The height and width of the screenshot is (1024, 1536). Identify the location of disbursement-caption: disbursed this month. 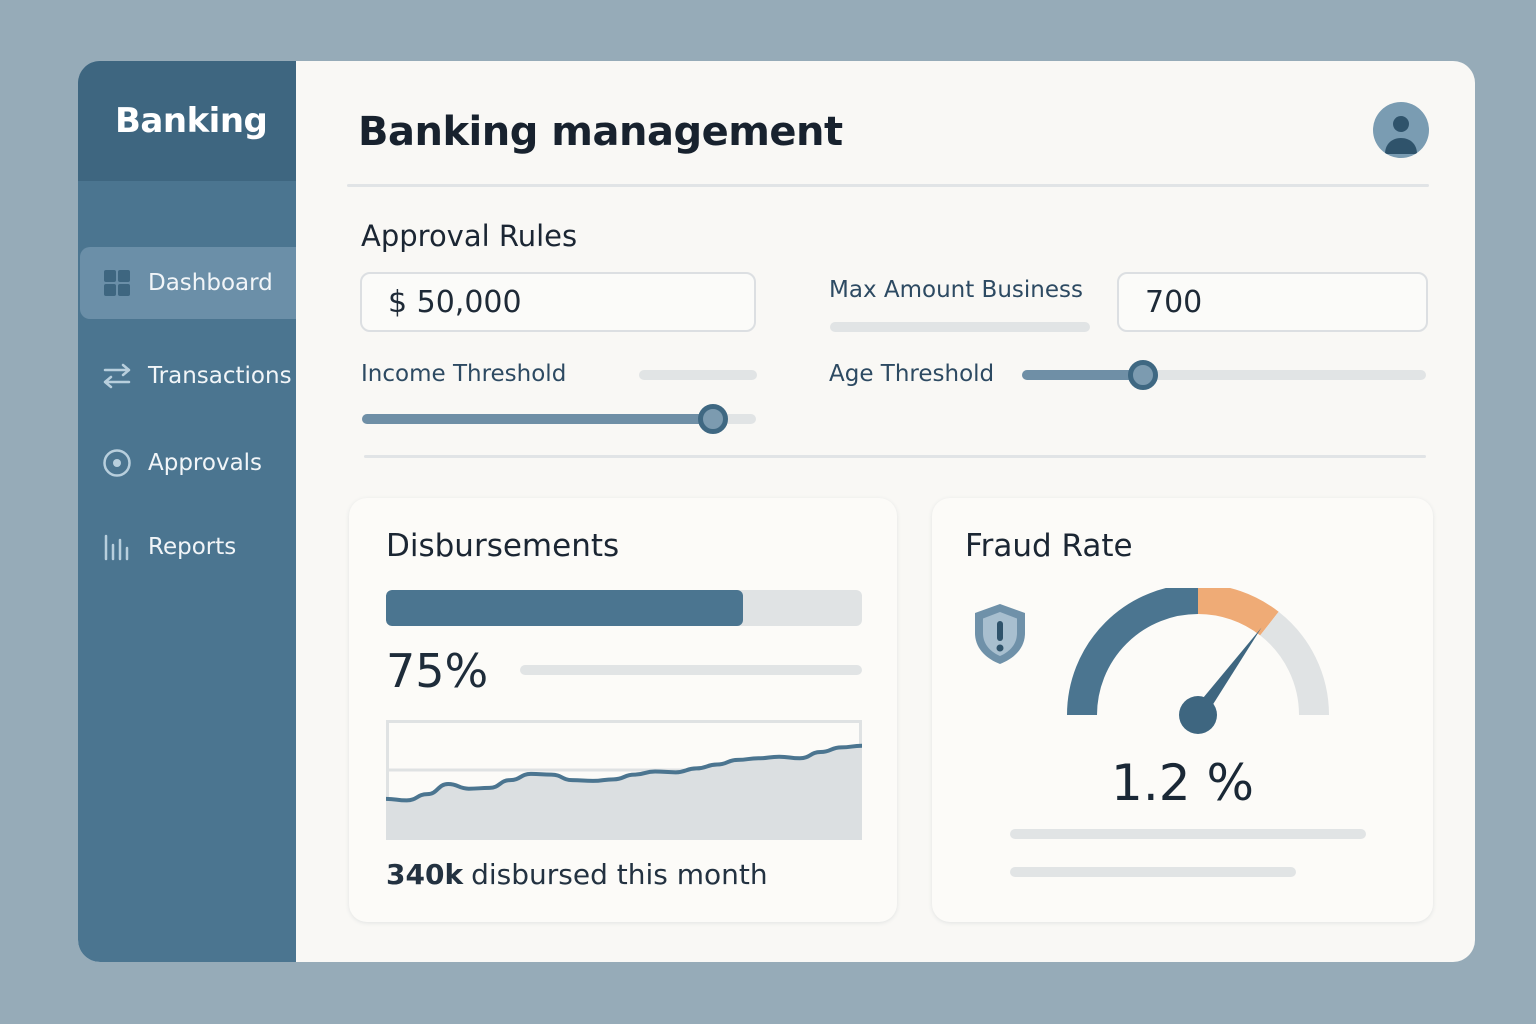
(619, 874).